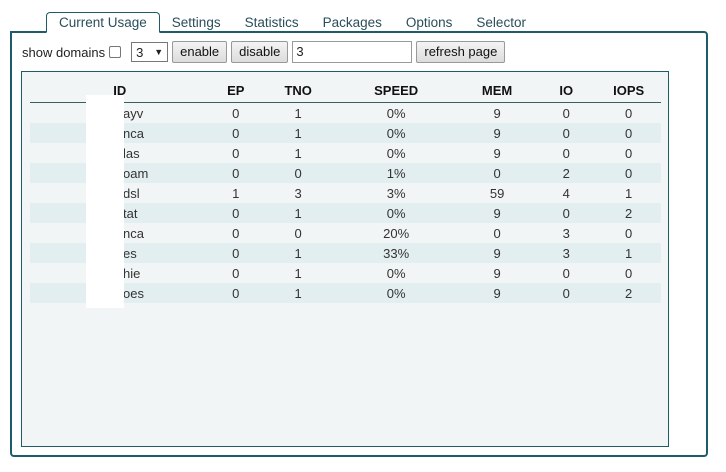 The width and height of the screenshot is (726, 472). Describe the element at coordinates (115, 52) in the screenshot. I see `show-domains-checkbox` at that location.